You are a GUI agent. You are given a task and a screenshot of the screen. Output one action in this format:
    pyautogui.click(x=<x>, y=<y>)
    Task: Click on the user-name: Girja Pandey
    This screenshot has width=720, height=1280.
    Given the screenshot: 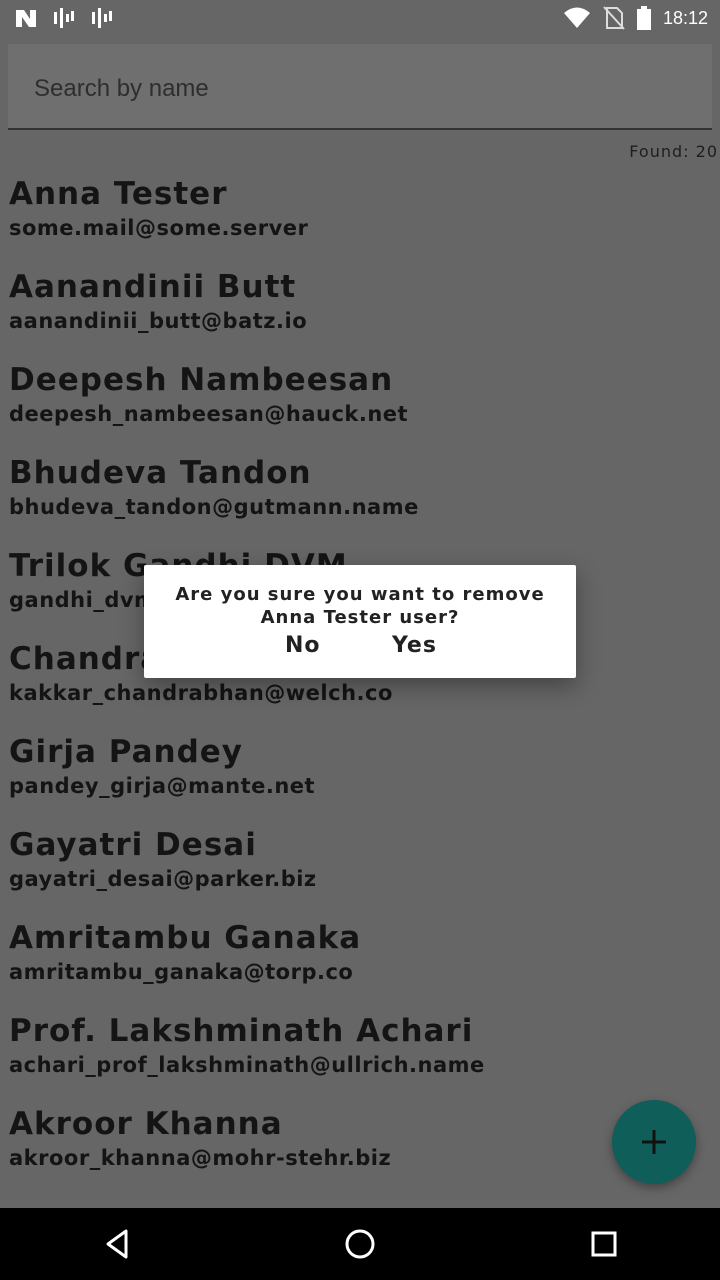 What is the action you would take?
    pyautogui.click(x=126, y=752)
    